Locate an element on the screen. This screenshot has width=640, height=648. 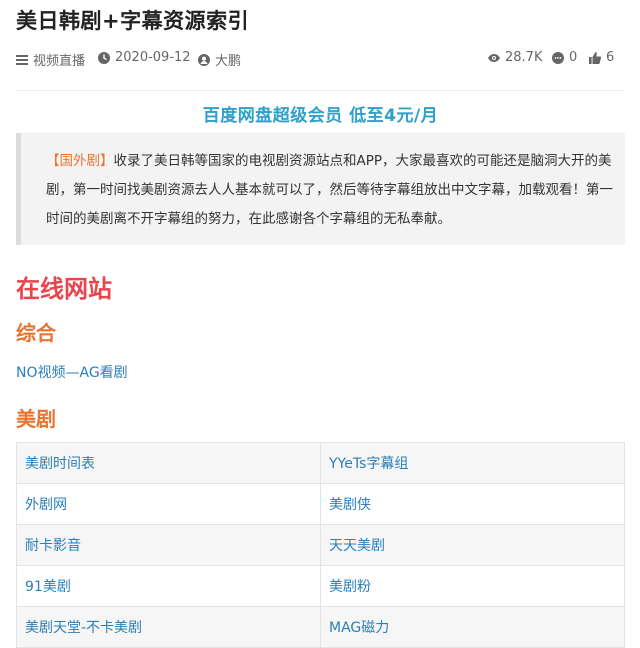
table-row: 美剧时间表 YYeTs字幕组 is located at coordinates (320, 463).